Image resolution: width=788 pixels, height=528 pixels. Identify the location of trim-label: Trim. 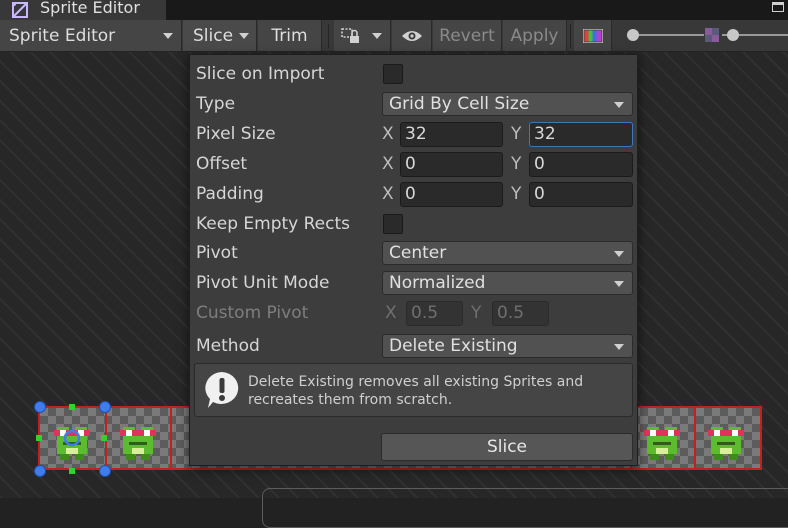
(289, 35).